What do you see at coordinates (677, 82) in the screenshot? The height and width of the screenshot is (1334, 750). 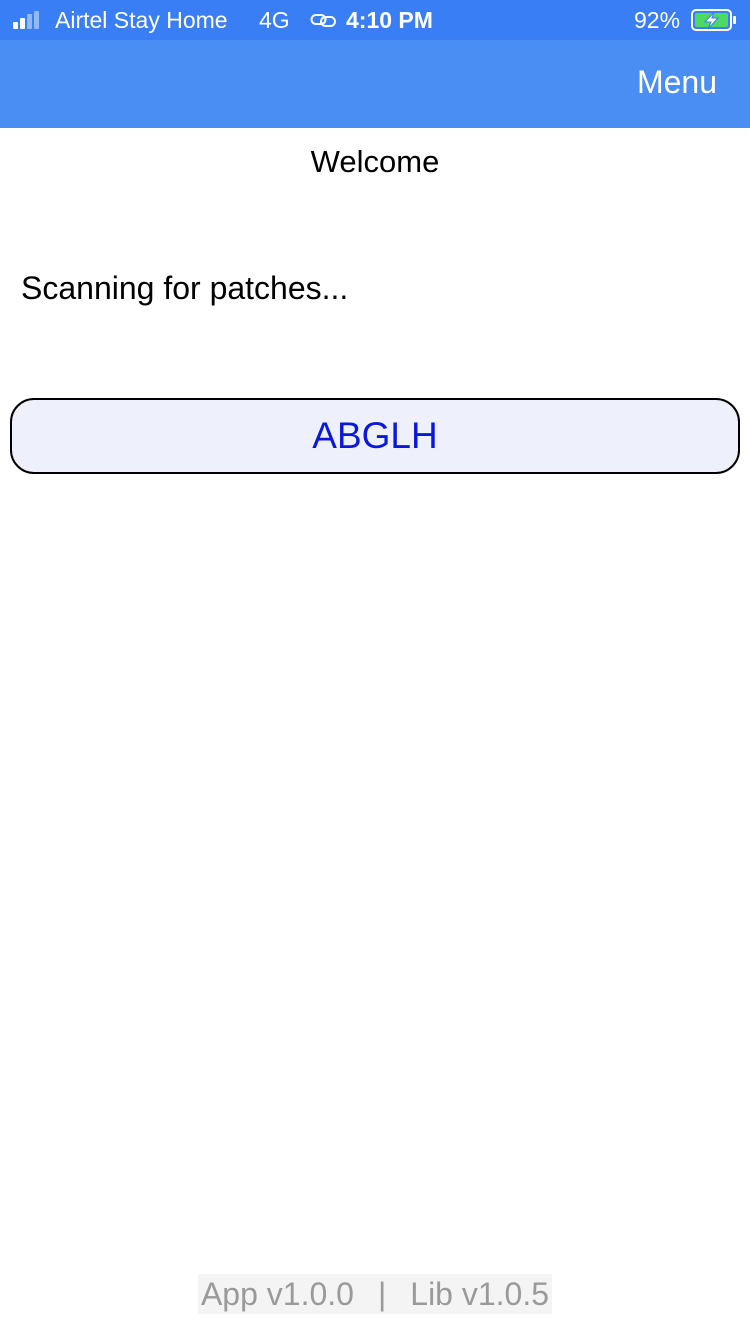 I see `menu-button: Menu` at bounding box center [677, 82].